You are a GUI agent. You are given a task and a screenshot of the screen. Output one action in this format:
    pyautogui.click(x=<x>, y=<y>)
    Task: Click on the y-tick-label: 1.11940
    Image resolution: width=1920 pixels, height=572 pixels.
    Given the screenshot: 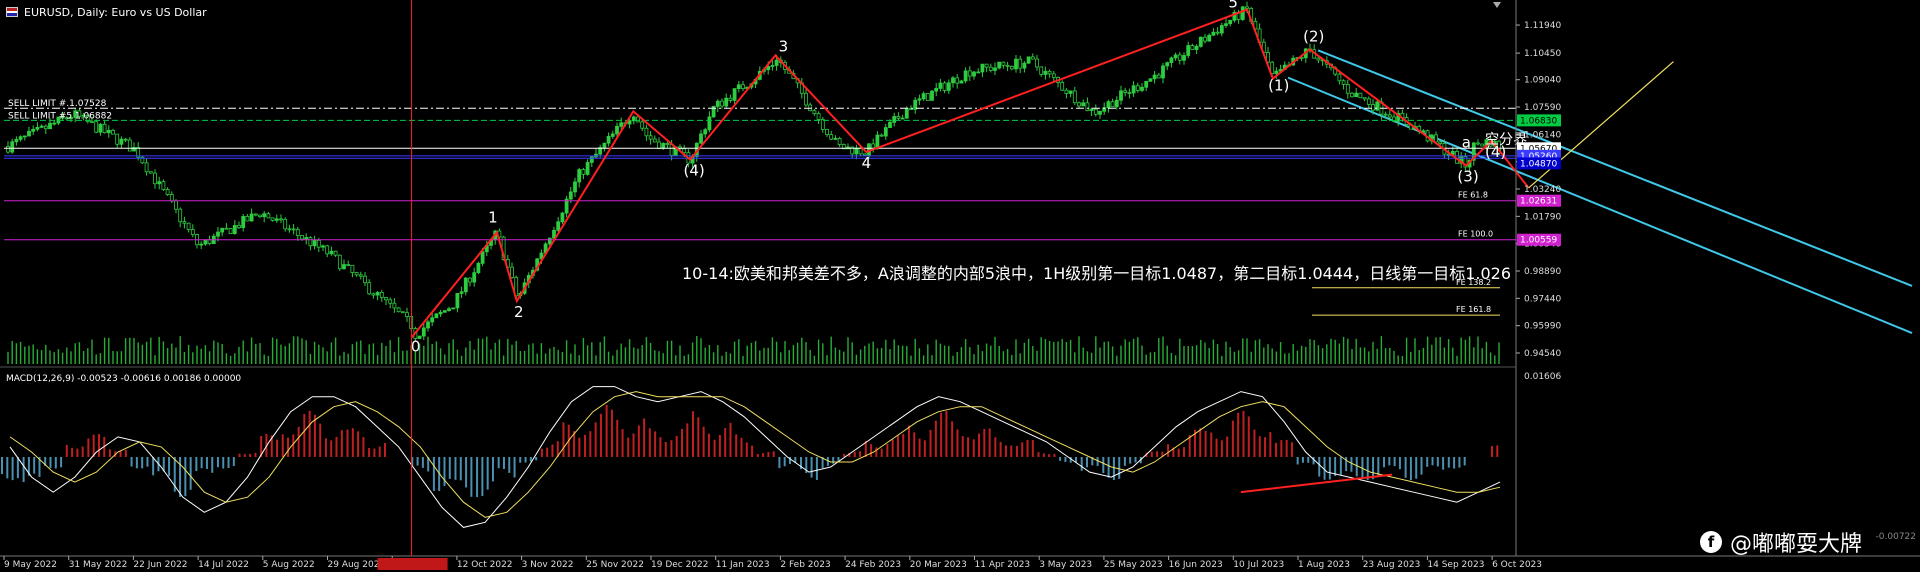 What is the action you would take?
    pyautogui.click(x=1542, y=26)
    